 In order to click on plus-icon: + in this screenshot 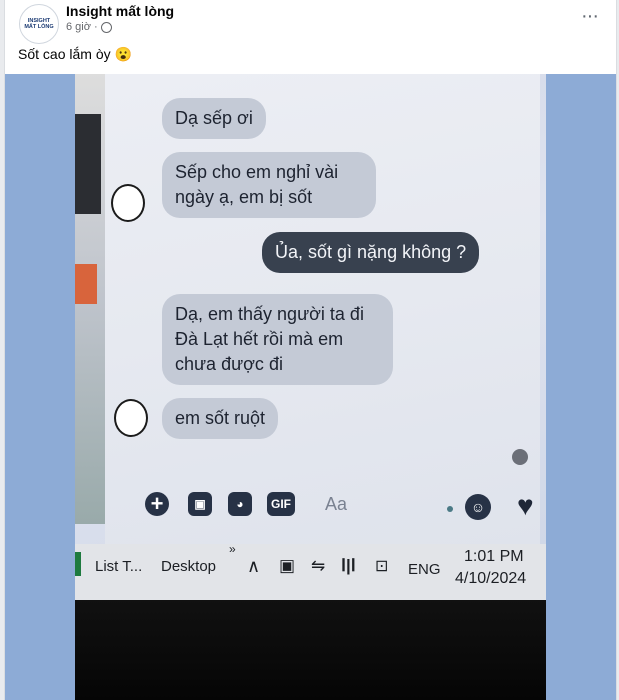, I will do `click(157, 503)`.